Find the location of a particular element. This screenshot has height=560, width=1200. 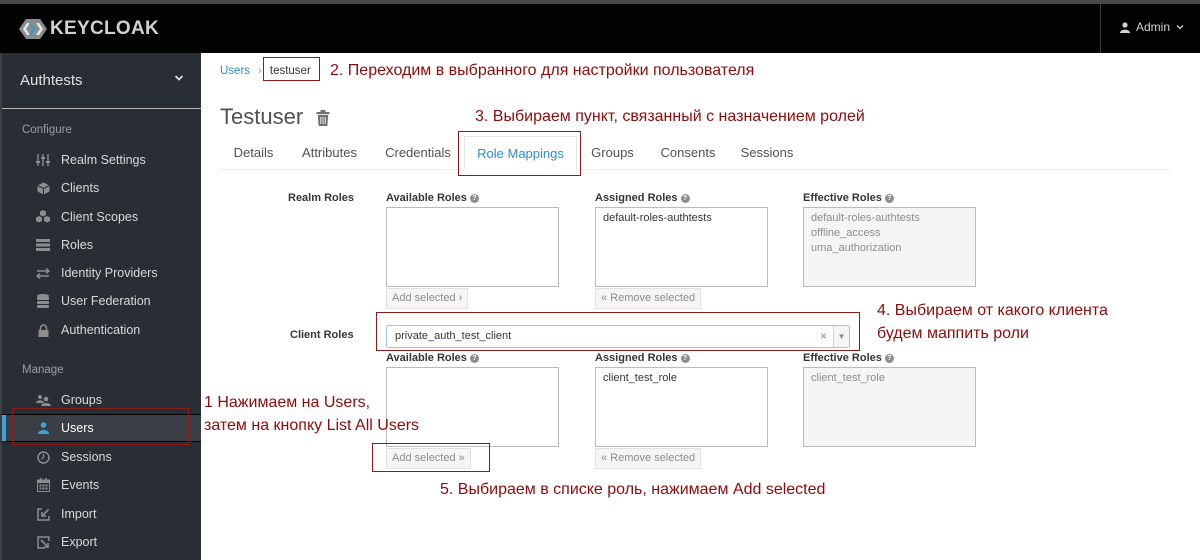

client-available-roles-list is located at coordinates (472, 407).